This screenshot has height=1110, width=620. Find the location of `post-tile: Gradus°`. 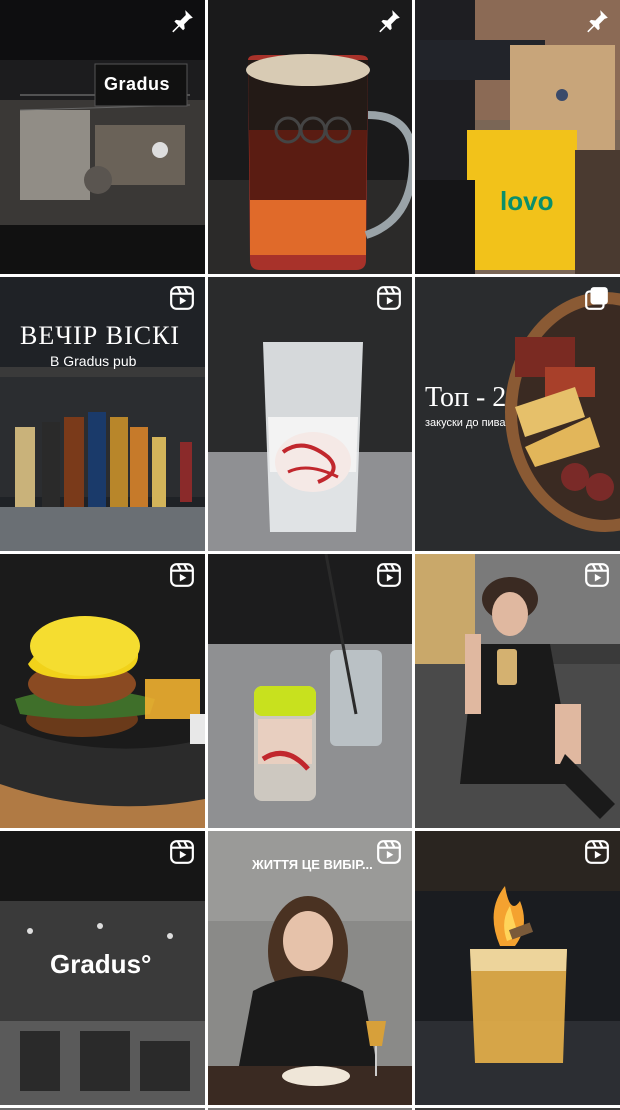

post-tile: Gradus° is located at coordinates (102, 968).